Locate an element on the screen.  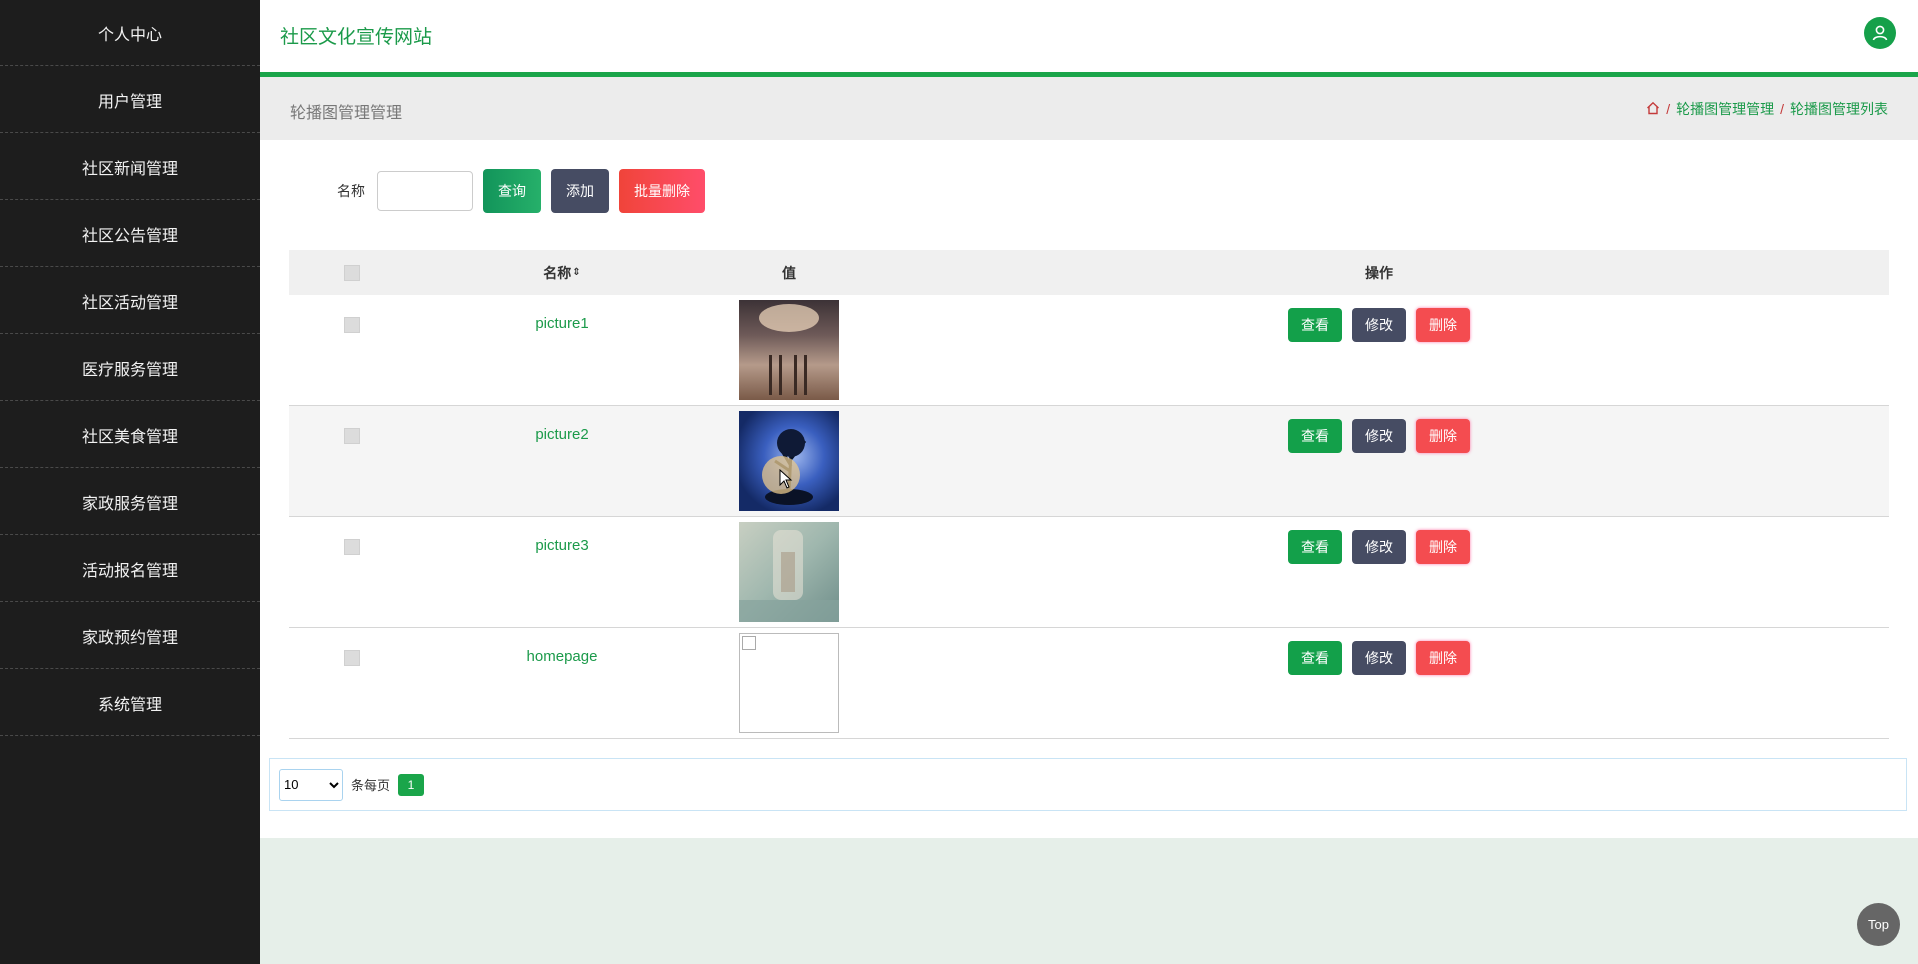
row-name: picture1 is located at coordinates (562, 323).